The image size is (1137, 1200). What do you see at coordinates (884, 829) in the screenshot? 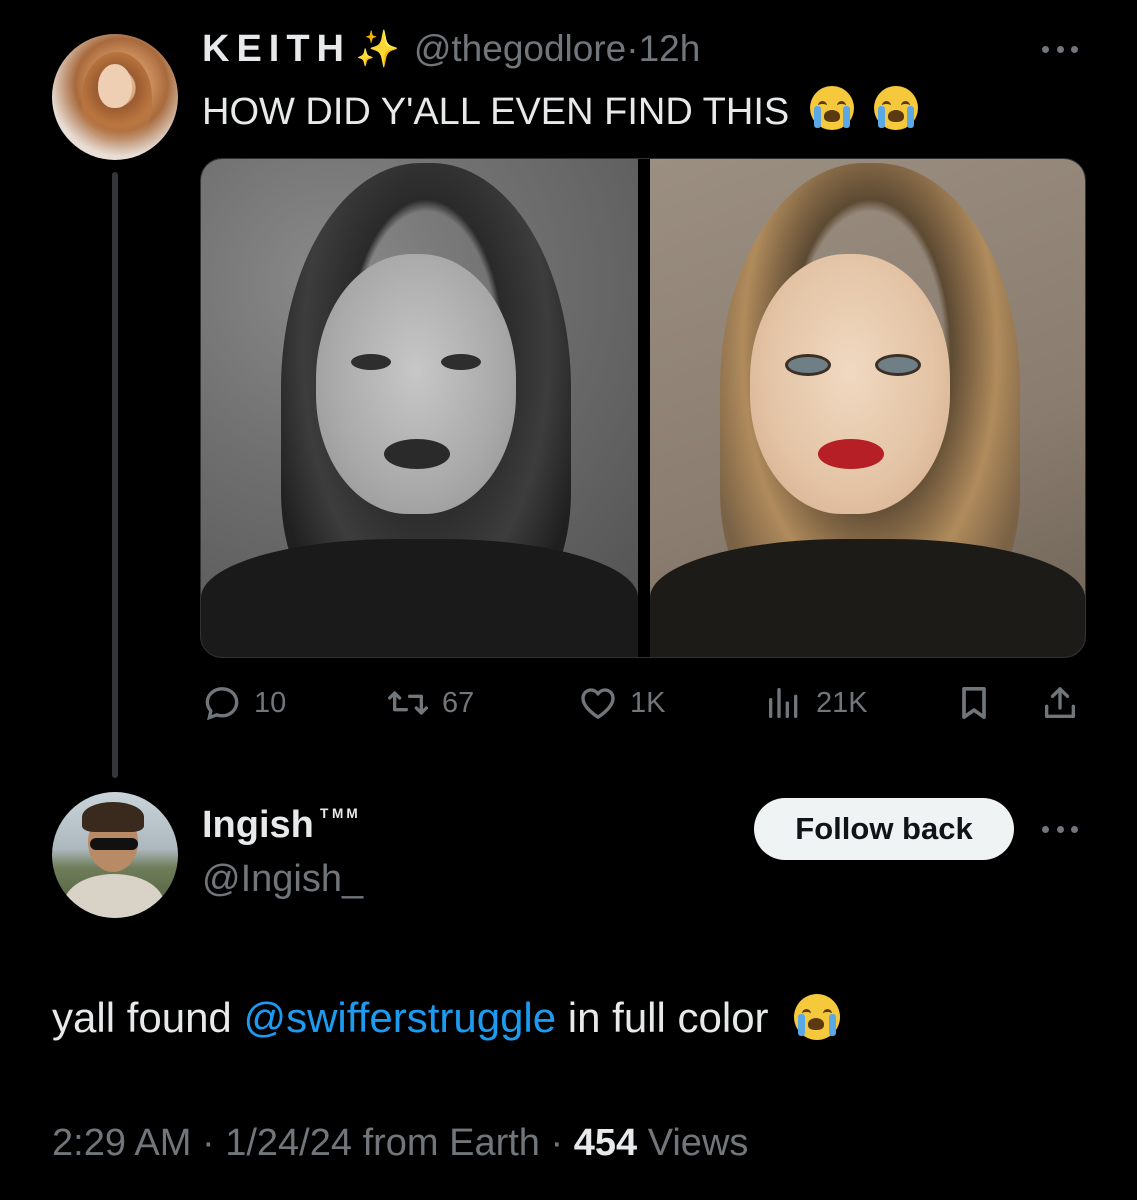
I see `follow-back-button: Follow back` at bounding box center [884, 829].